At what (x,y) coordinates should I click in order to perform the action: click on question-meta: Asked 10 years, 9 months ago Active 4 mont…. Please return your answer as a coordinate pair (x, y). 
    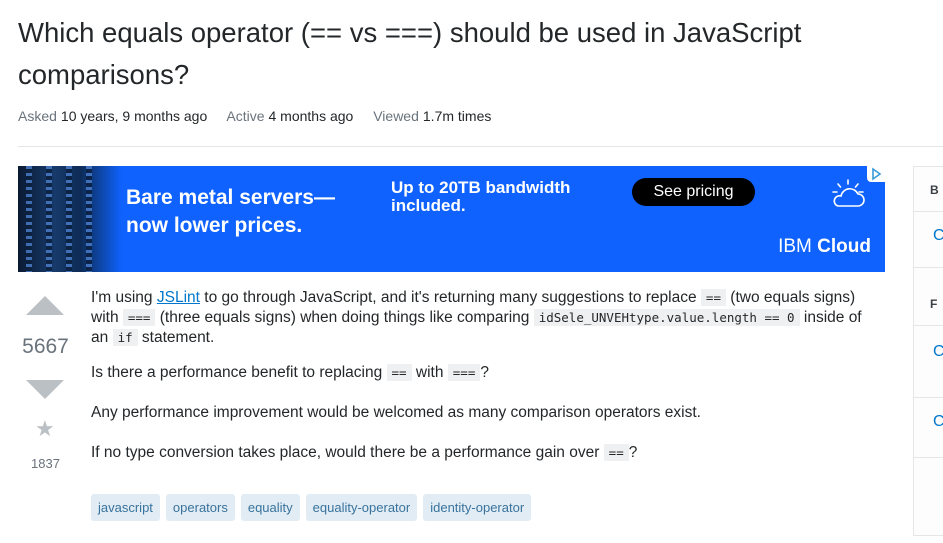
    Looking at the image, I should click on (262, 116).